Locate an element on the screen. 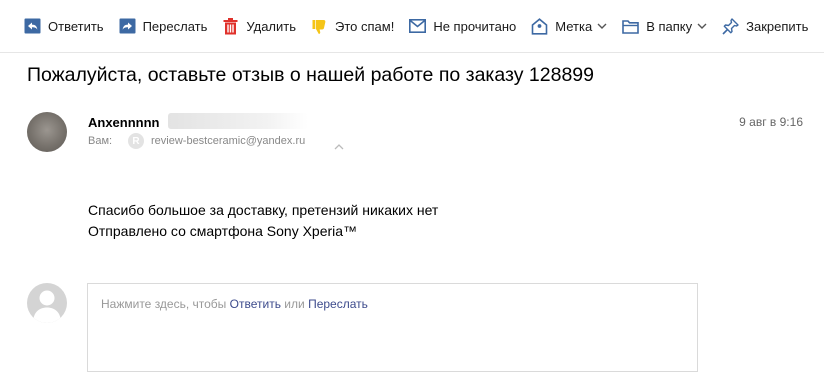 This screenshot has width=824, height=384. unread-label: Не прочитано is located at coordinates (475, 26).